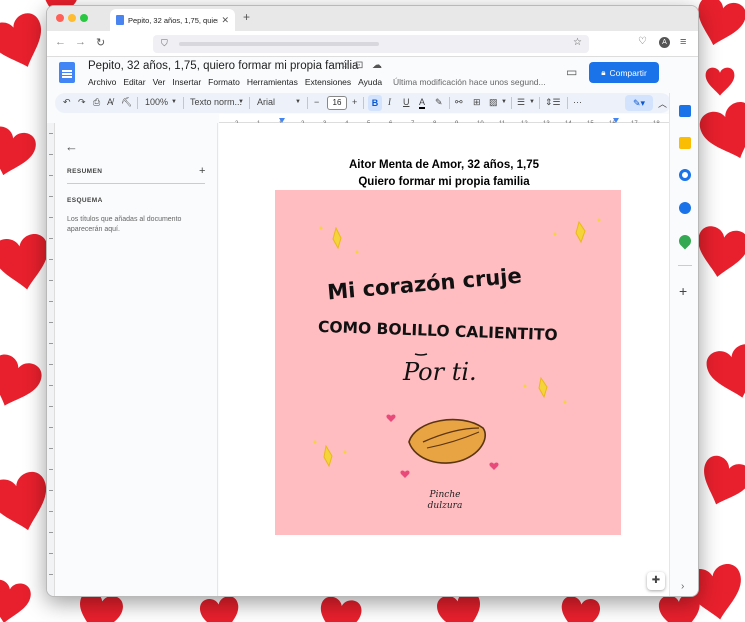 This screenshot has width=745, height=622. What do you see at coordinates (377, 65) in the screenshot?
I see `cloud-saved-icon: ☁` at bounding box center [377, 65].